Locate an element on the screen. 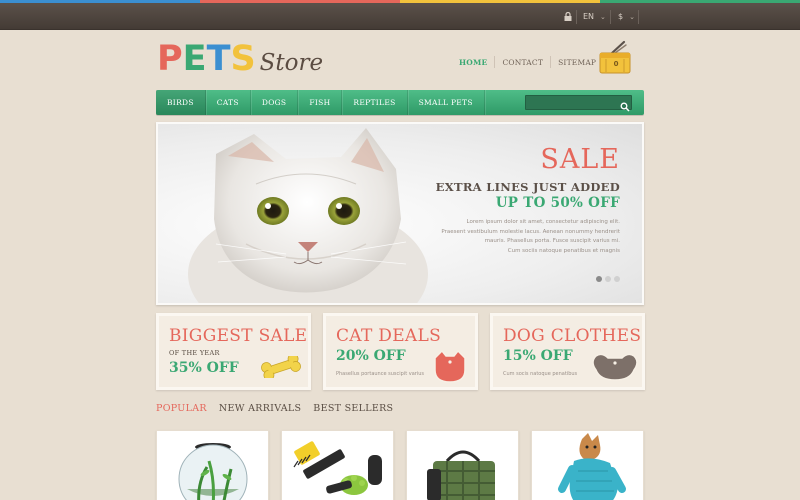  nav-contact-link: CONTACT is located at coordinates (522, 62).